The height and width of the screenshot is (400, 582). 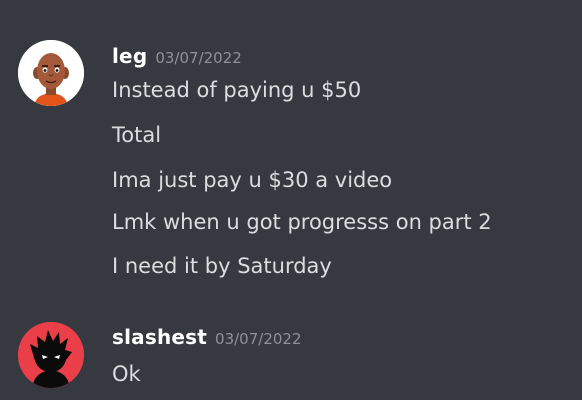 I want to click on username: leg, so click(x=129, y=56).